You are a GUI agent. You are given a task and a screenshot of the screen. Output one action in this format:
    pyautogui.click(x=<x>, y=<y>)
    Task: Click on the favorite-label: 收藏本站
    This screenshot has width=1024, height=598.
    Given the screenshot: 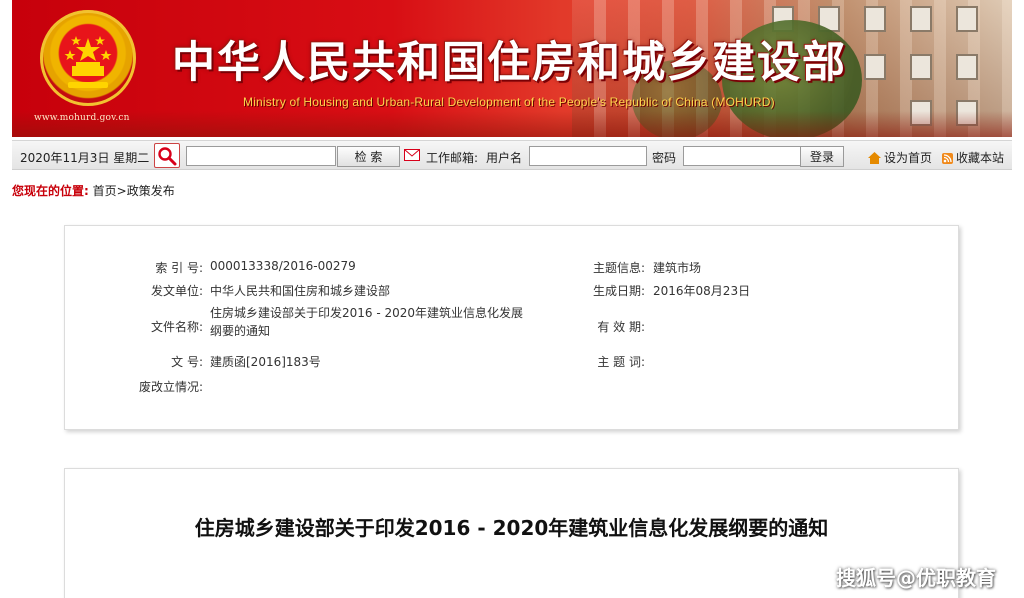 What is the action you would take?
    pyautogui.click(x=980, y=158)
    